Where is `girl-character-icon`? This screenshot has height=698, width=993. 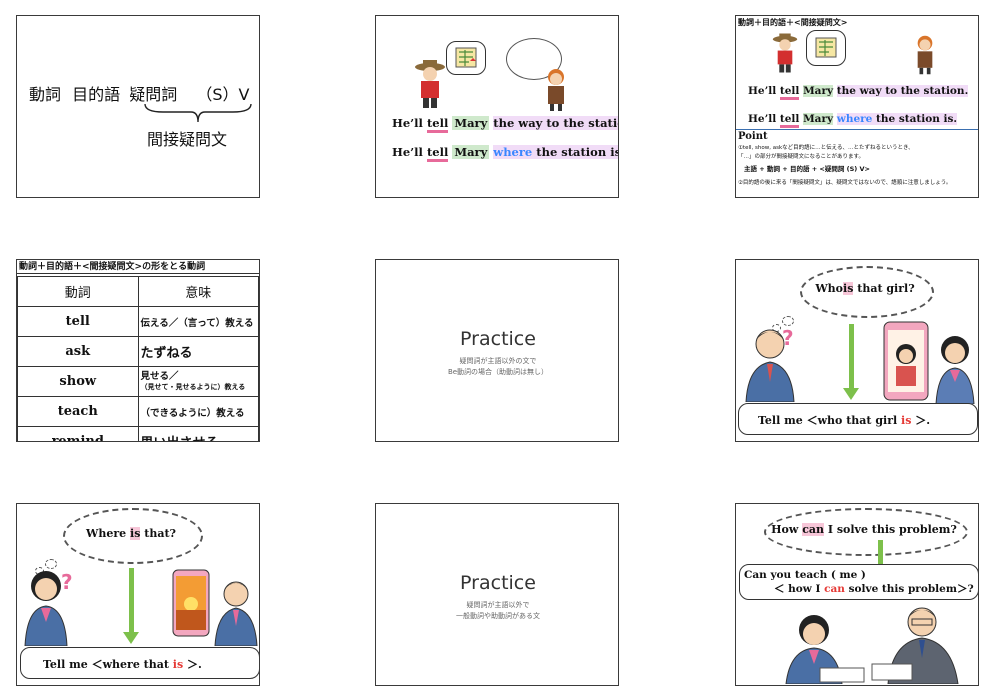 girl-character-icon is located at coordinates (925, 55).